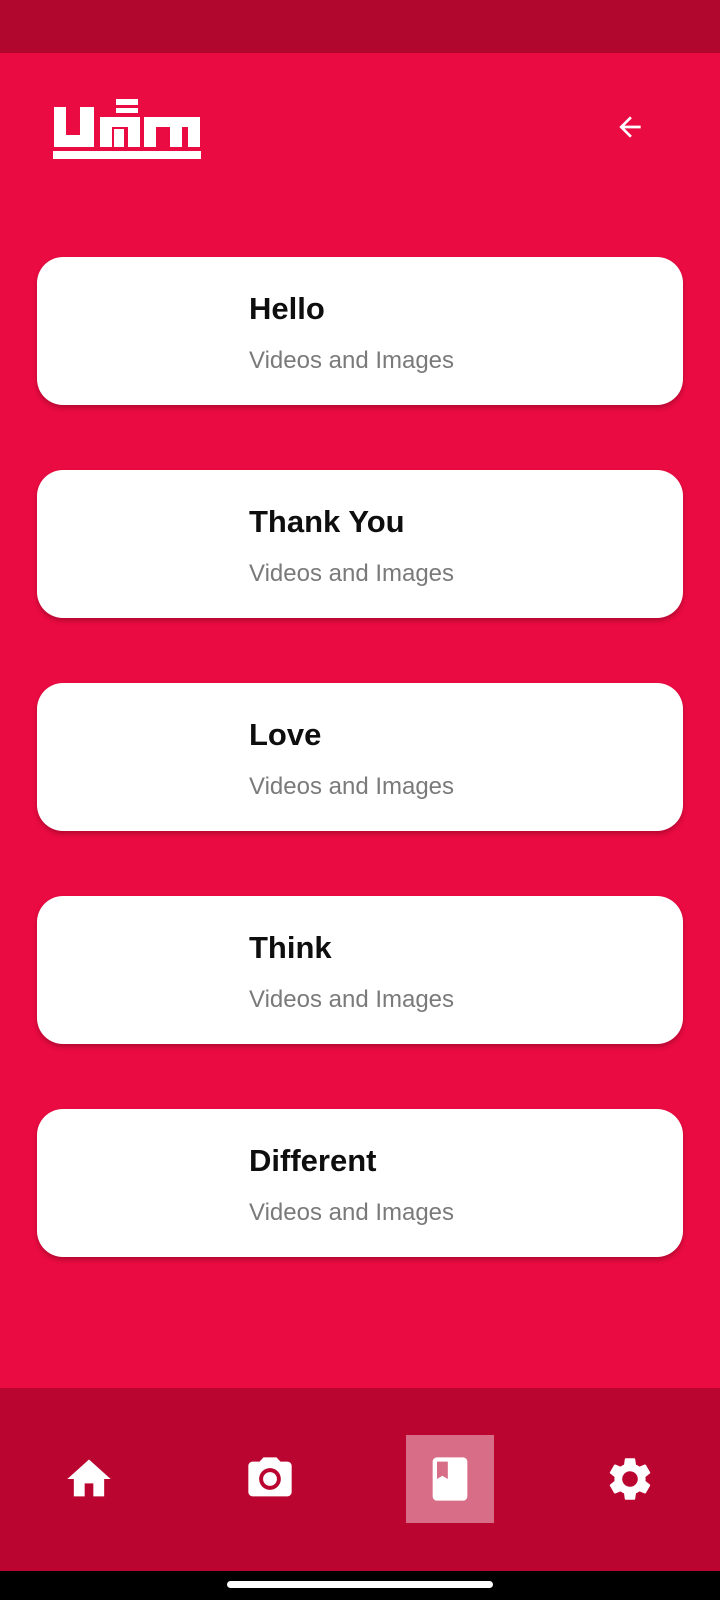 This screenshot has width=720, height=1600. Describe the element at coordinates (360, 757) in the screenshot. I see `category-card-love: Love Videos and Images` at that location.